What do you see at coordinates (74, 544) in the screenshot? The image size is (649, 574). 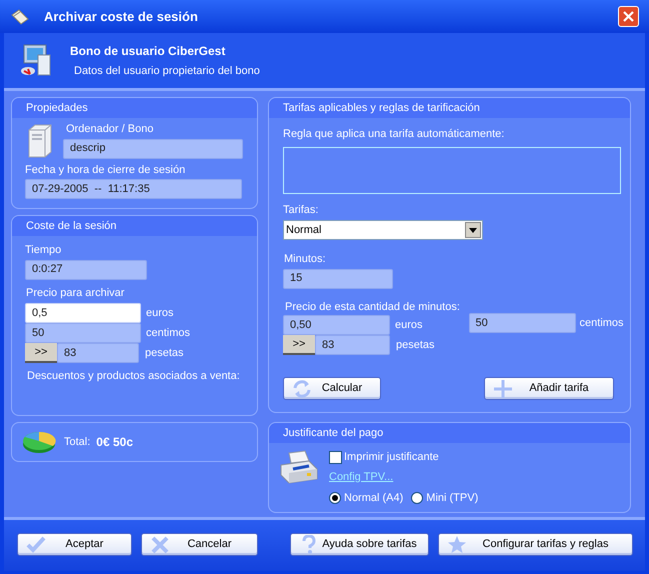 I see `button: Aceptar` at bounding box center [74, 544].